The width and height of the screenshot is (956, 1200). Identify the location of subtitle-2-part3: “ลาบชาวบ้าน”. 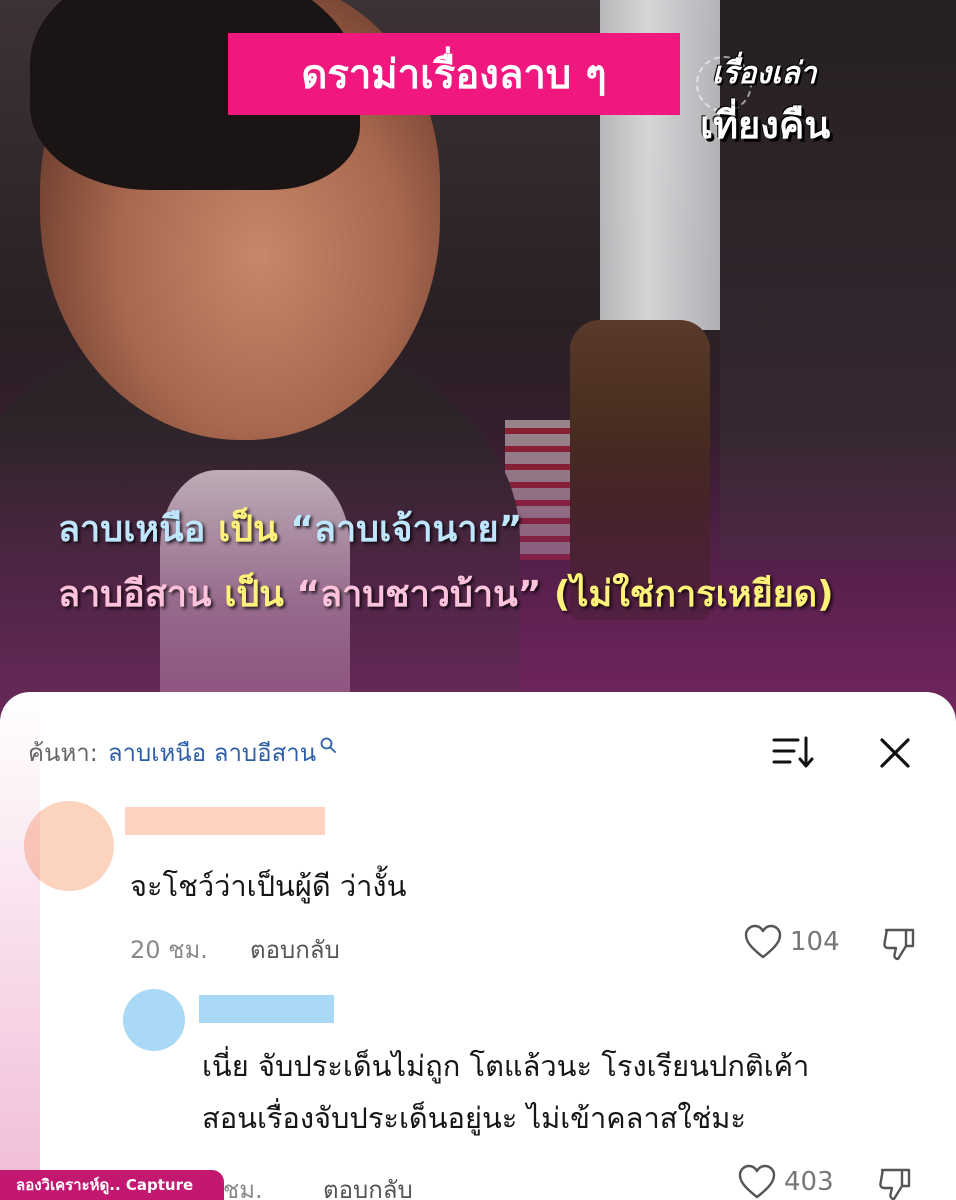
(425, 594).